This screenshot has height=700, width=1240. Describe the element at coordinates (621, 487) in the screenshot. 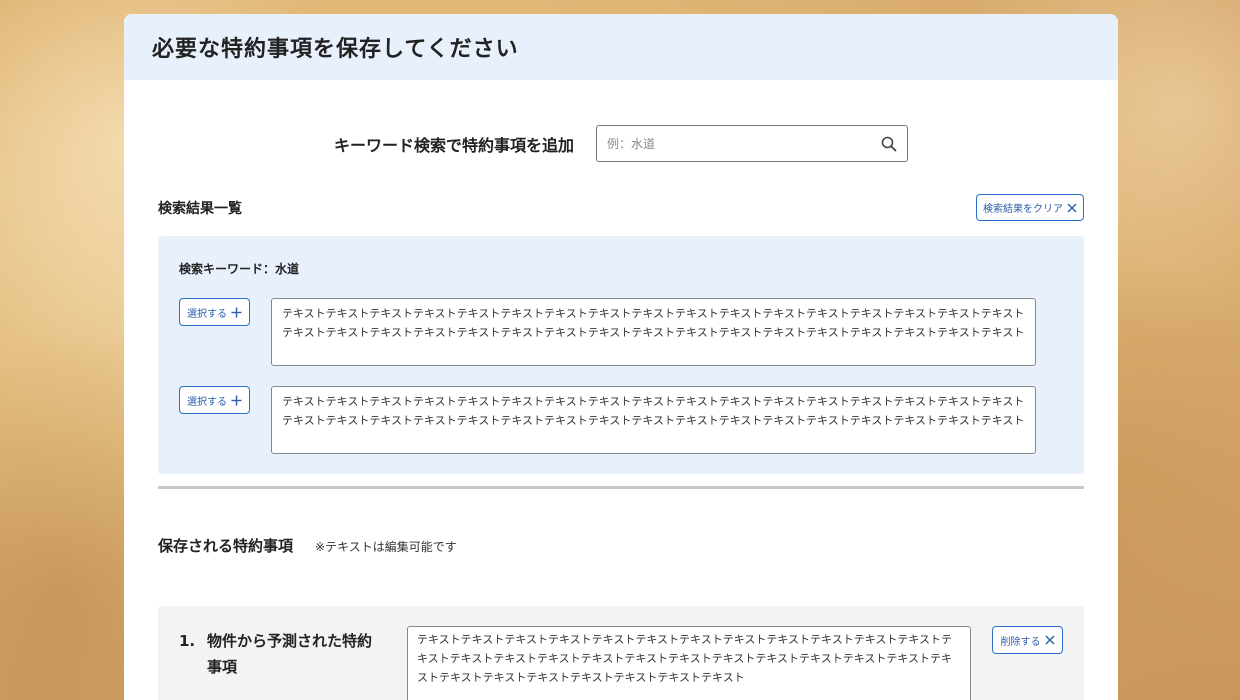

I see `section-divider` at that location.